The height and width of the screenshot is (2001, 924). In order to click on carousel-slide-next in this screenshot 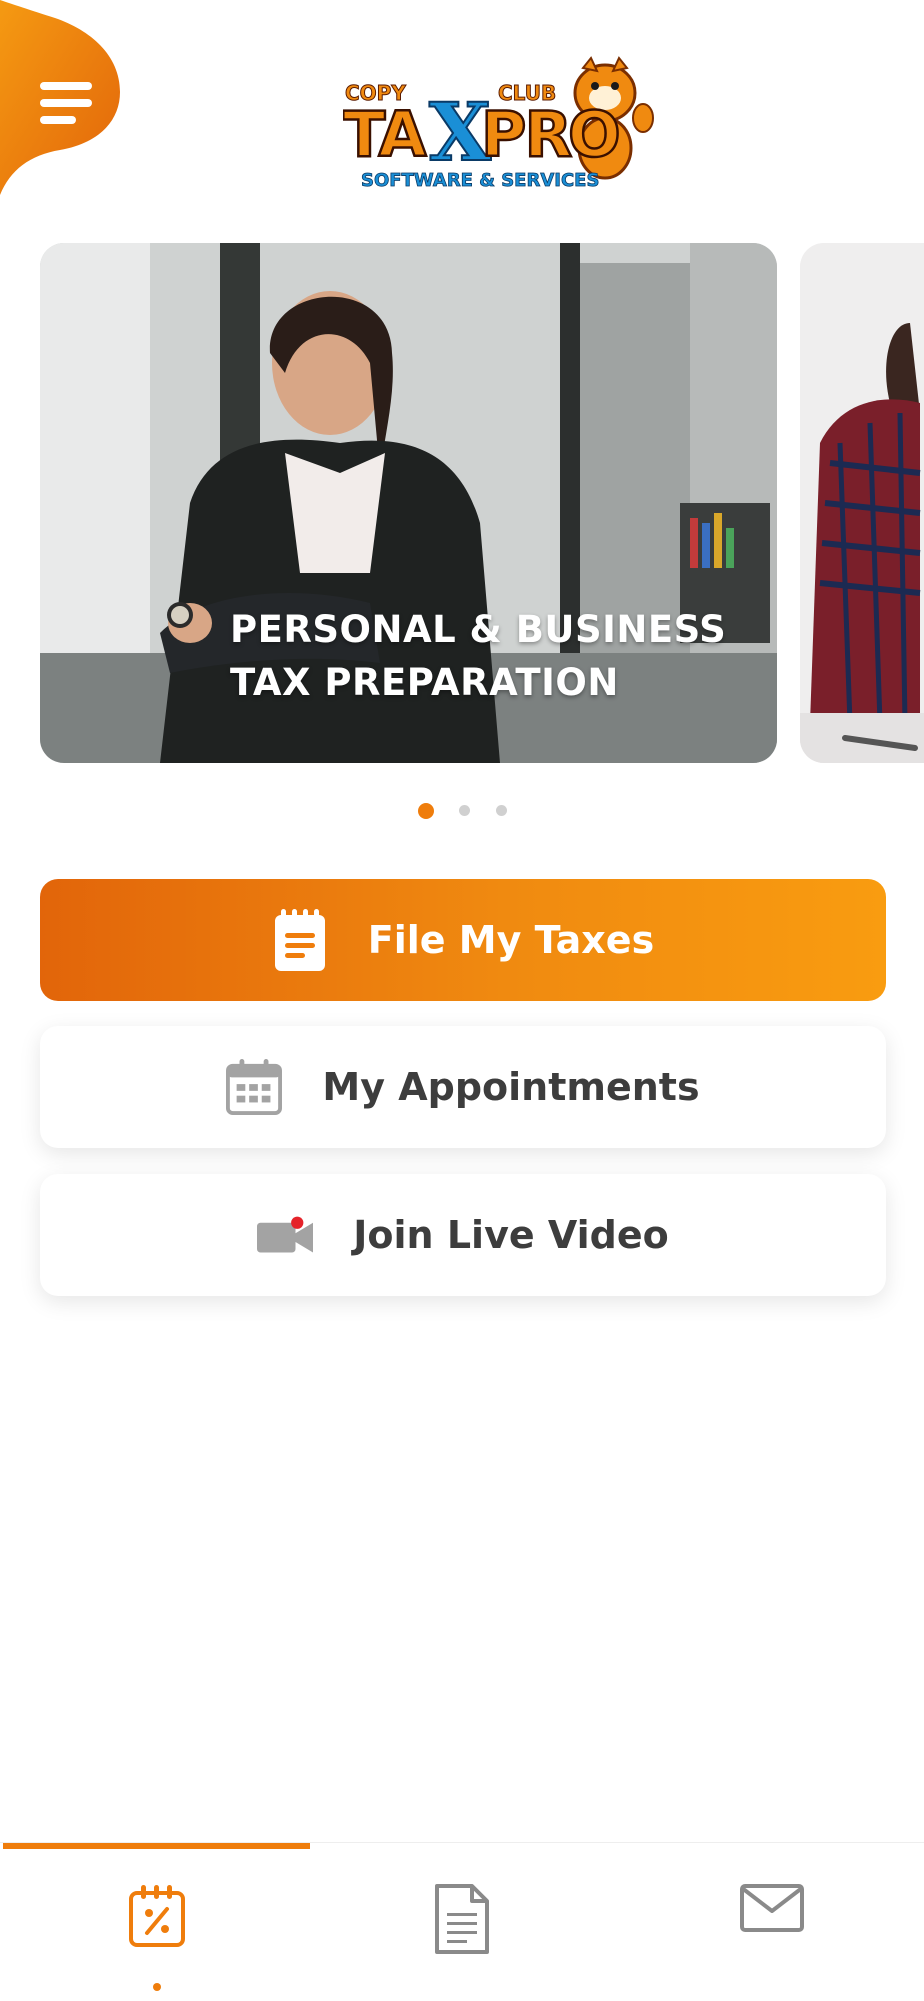, I will do `click(862, 503)`.